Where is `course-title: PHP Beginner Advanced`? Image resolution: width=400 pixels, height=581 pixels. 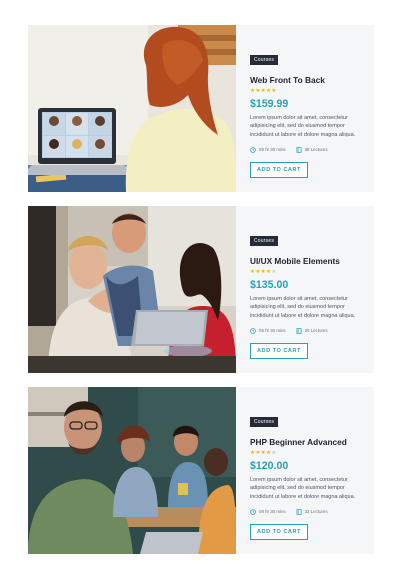
course-title: PHP Beginner Advanced is located at coordinates (312, 442).